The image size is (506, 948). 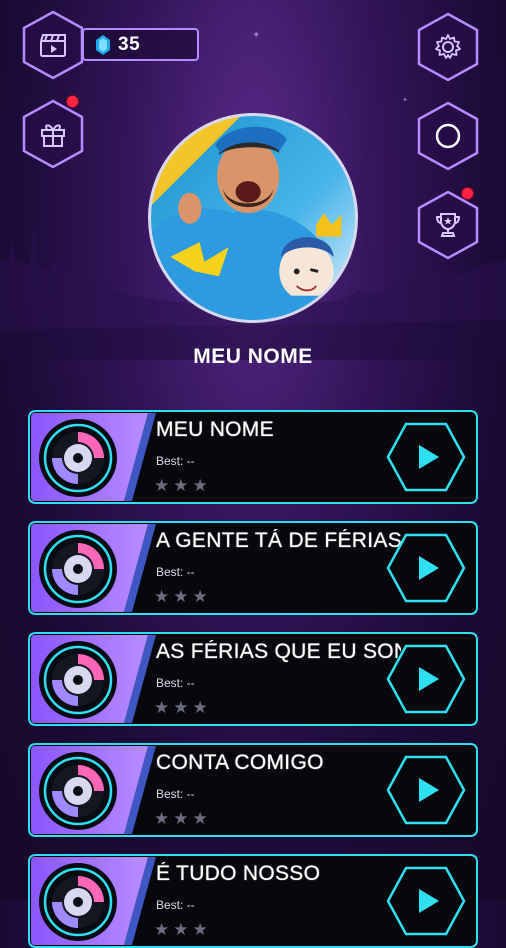 I want to click on circle-icon, so click(x=448, y=136).